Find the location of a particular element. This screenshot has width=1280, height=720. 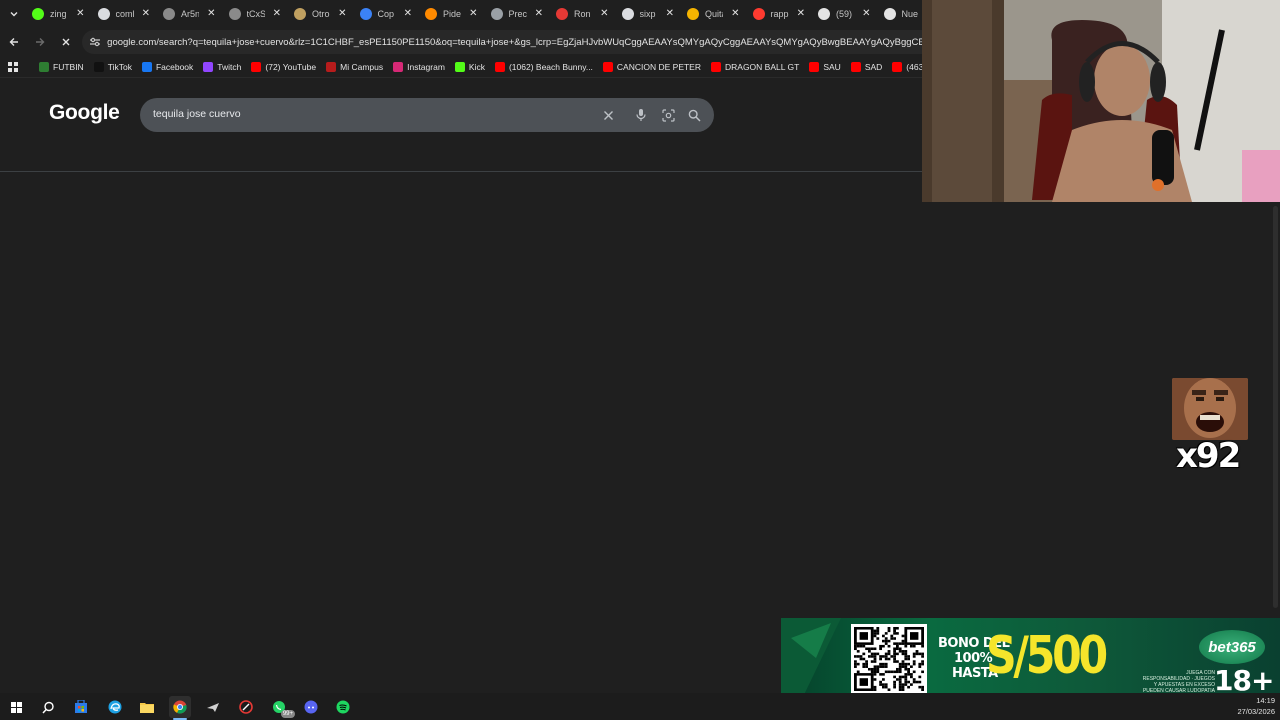

search-input: tequila jose cuervo is located at coordinates (197, 114).